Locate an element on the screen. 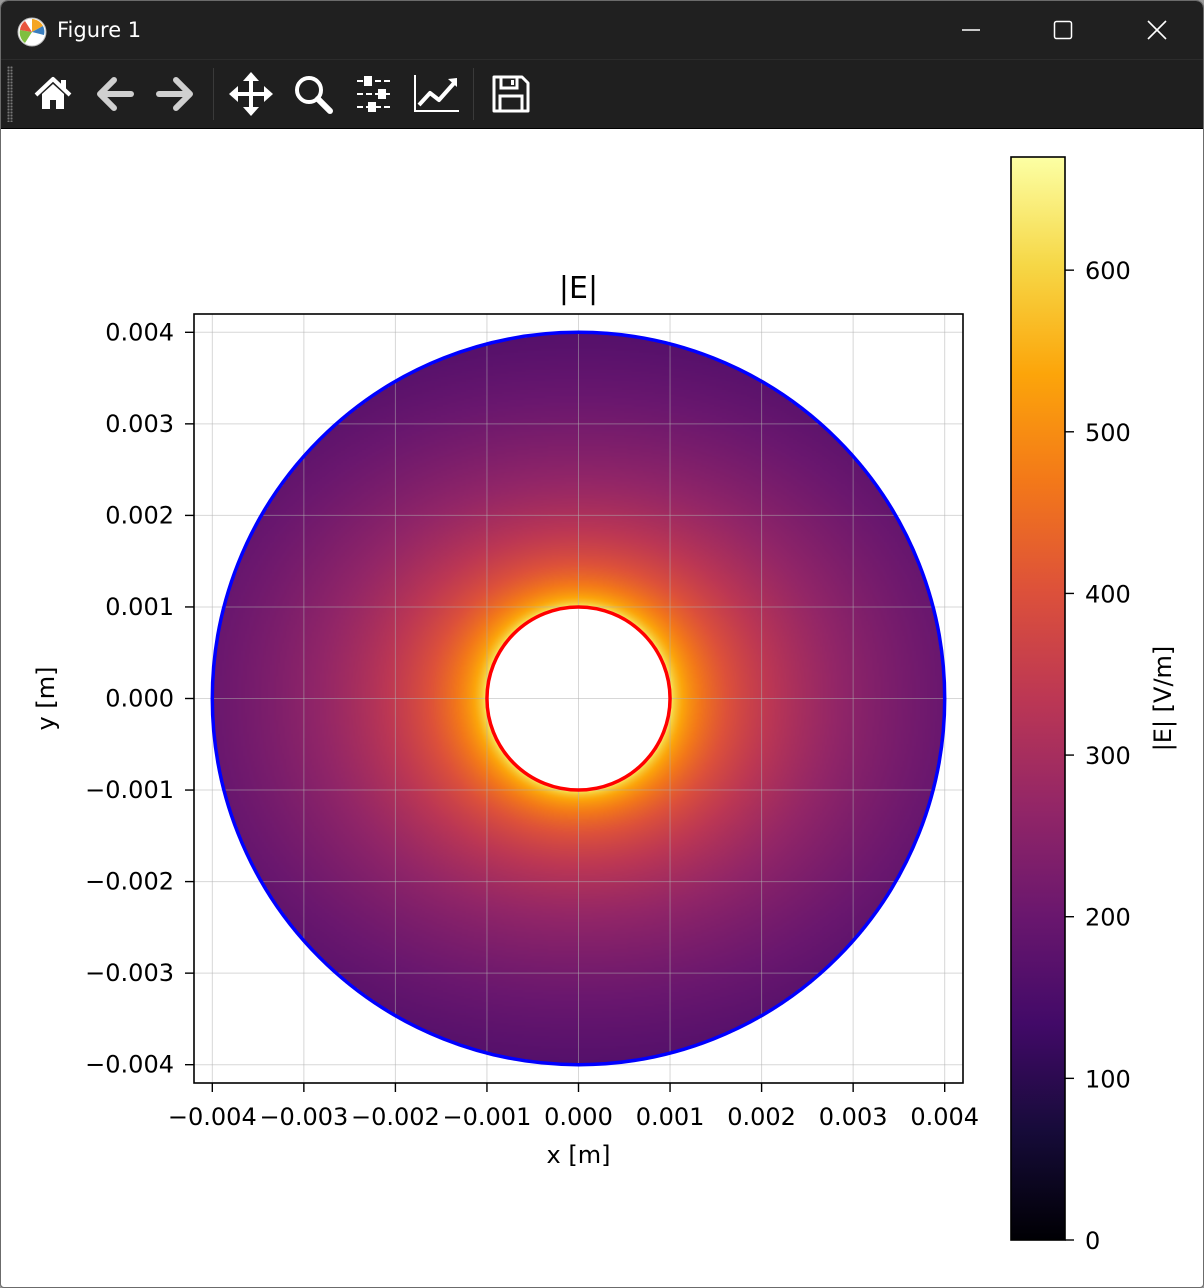 This screenshot has height=1288, width=1204. x-tick-label: 0.002 is located at coordinates (761, 1117).